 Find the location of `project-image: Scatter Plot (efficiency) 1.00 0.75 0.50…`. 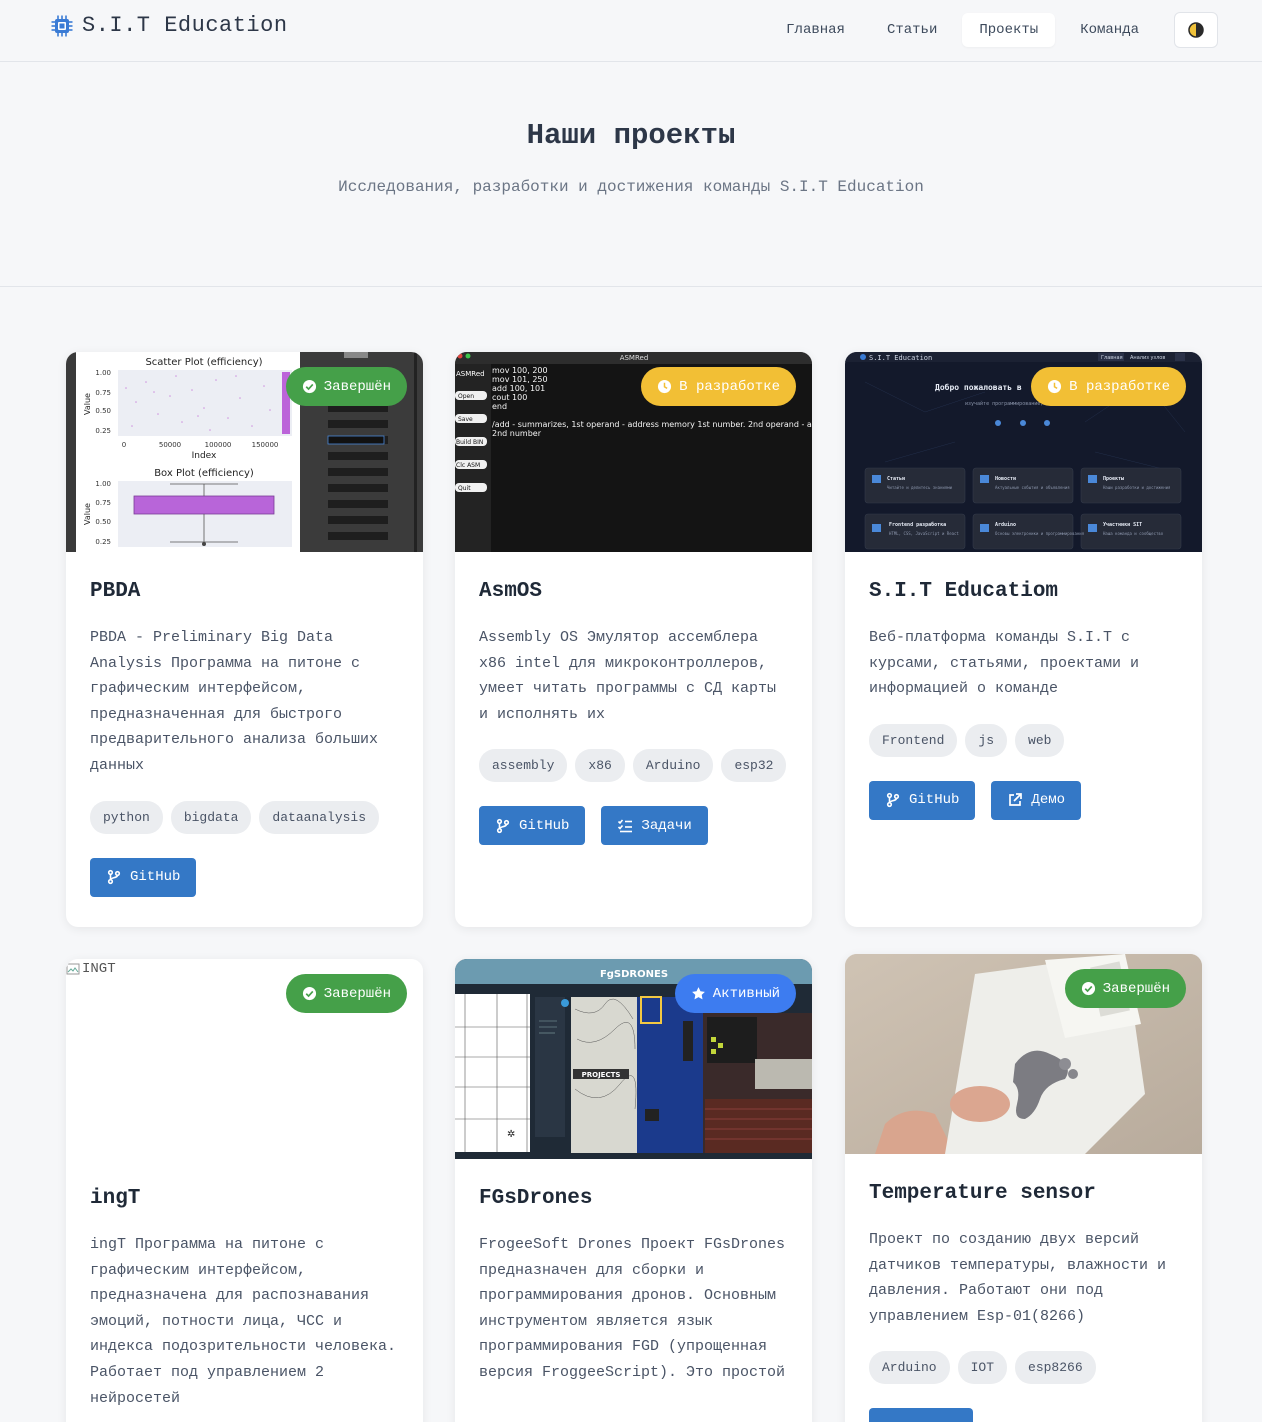

project-image: Scatter Plot (efficiency) 1.00 0.75 0.50… is located at coordinates (244, 452).